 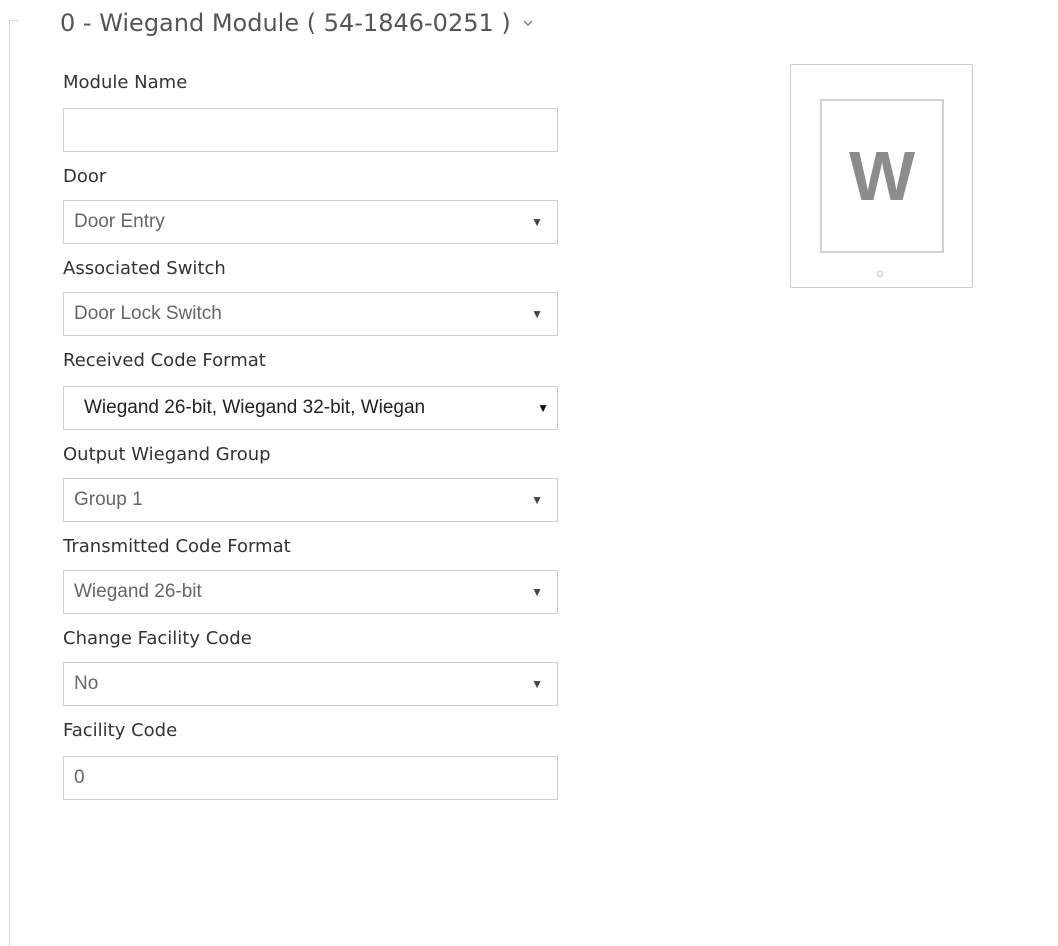 I want to click on output-wiegand-group-value: Group 1, so click(x=108, y=499).